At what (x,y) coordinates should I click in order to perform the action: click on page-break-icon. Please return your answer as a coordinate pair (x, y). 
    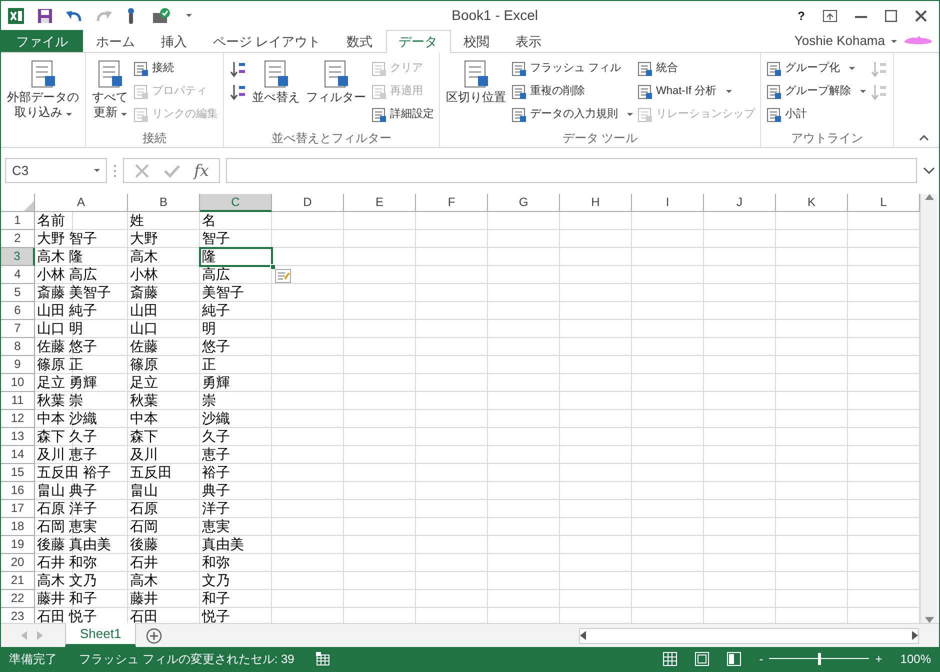
    Looking at the image, I should click on (734, 659).